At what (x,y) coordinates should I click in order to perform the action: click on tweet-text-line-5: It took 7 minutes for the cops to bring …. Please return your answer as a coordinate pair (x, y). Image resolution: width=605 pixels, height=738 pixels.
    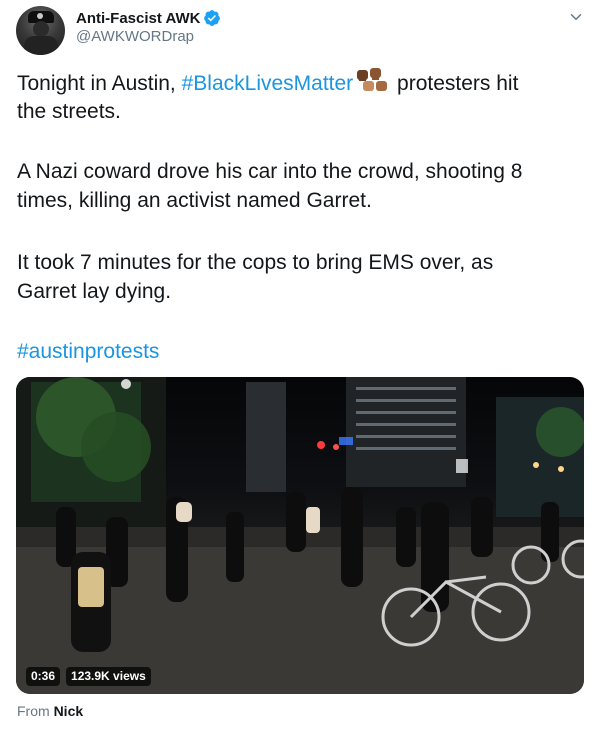
    Looking at the image, I should click on (255, 262).